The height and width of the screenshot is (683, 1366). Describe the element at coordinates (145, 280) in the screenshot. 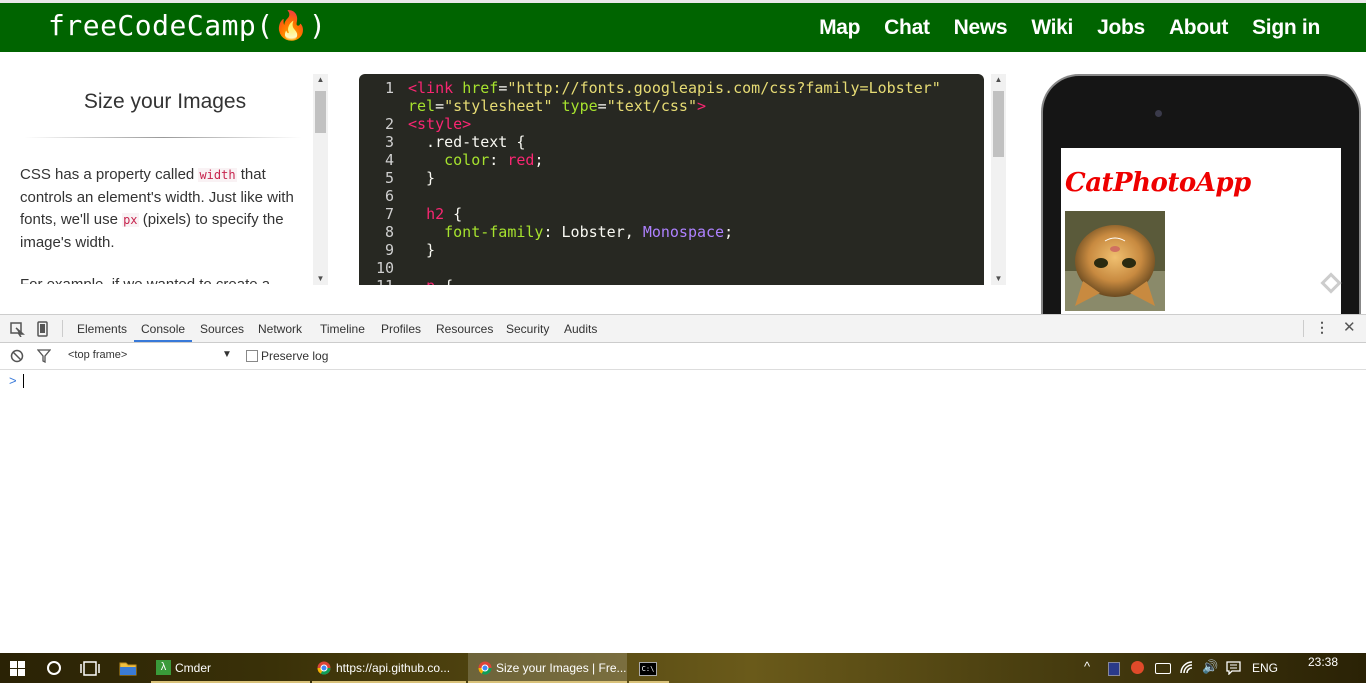

I see `challenge-description-continued: For example, if we wanted to create a` at that location.